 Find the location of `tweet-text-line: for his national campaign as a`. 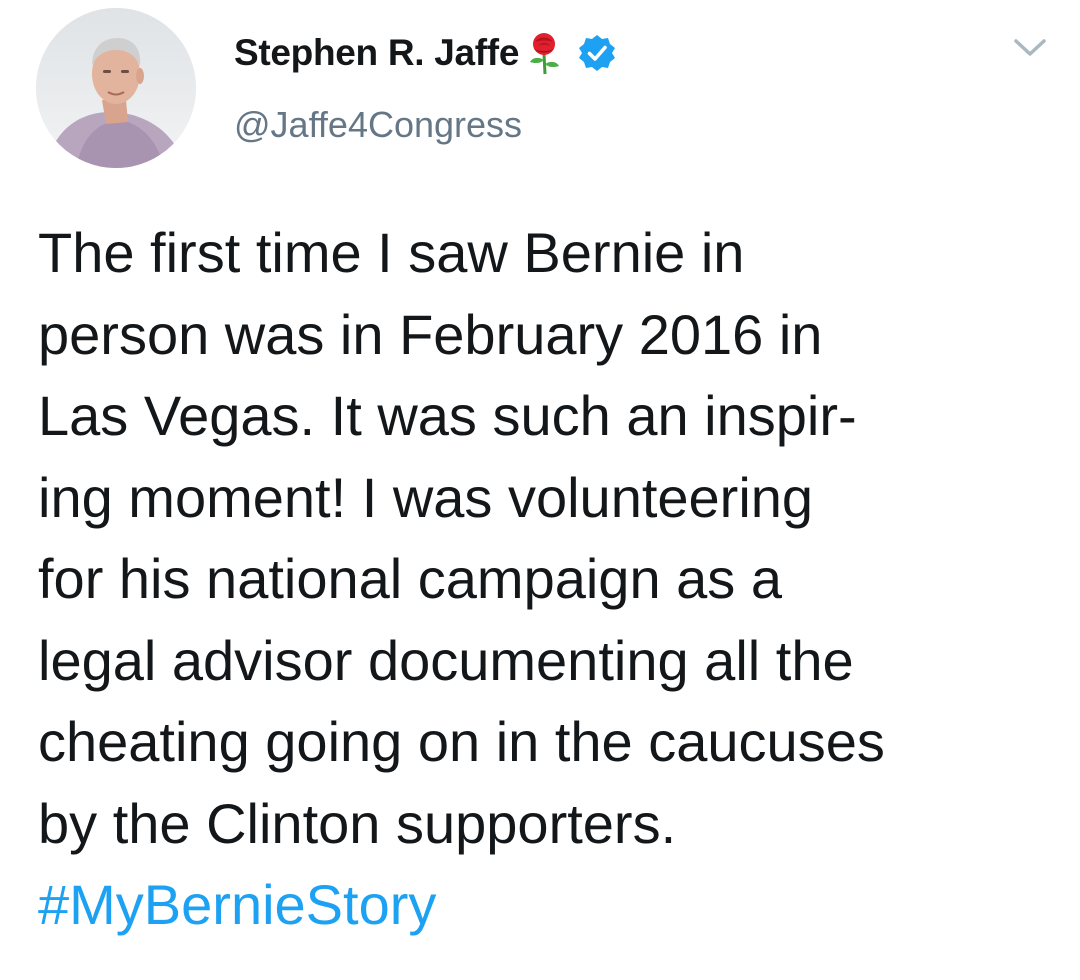

tweet-text-line: for his national campaign as a is located at coordinates (410, 578).